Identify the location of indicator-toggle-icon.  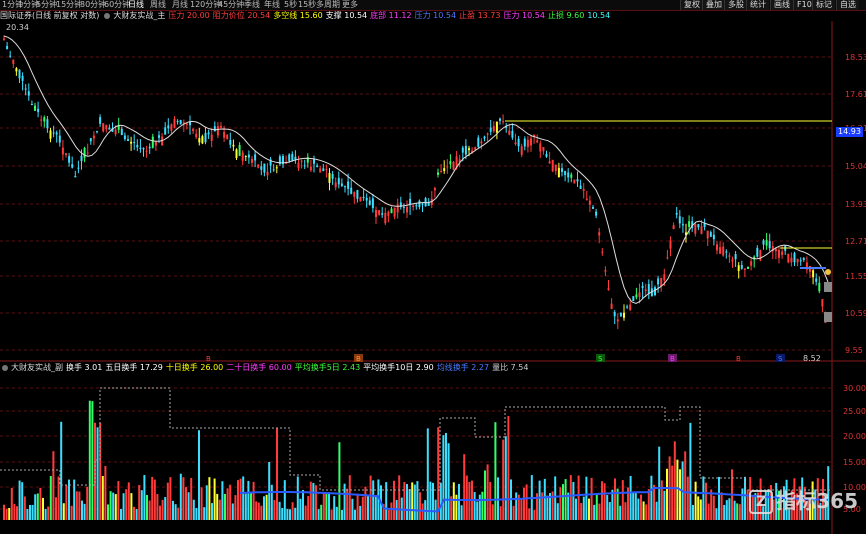
(5, 367).